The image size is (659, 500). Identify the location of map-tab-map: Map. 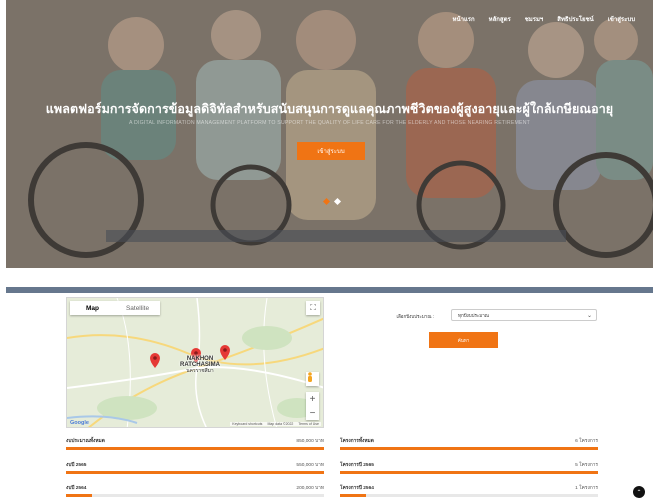
(92, 308).